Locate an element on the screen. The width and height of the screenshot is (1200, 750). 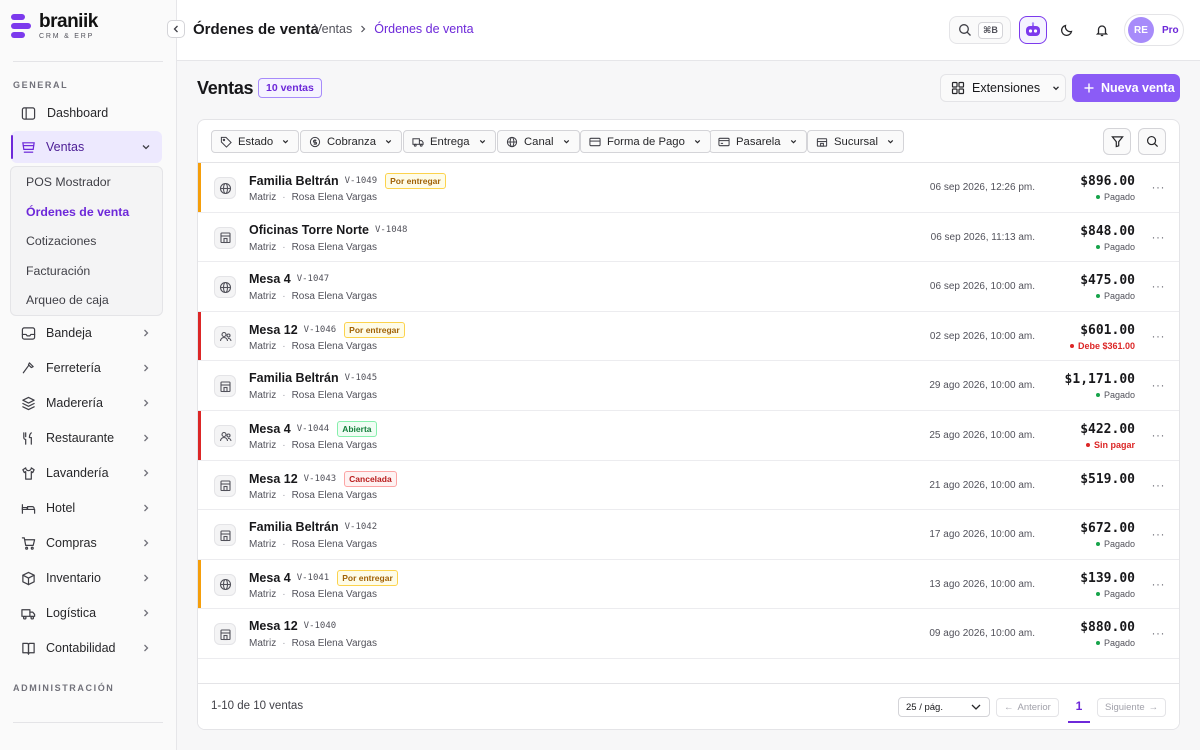
breadcrumb: Ventas Órdenes de venta is located at coordinates (394, 29).